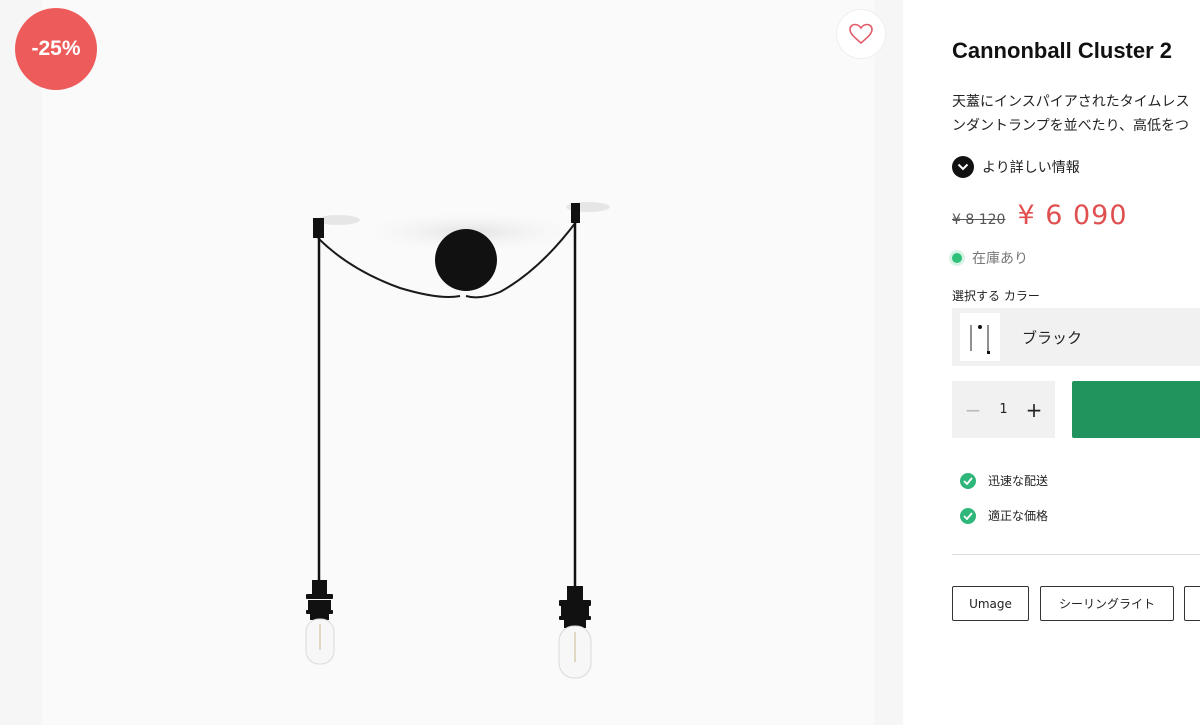 Image resolution: width=1200 pixels, height=725 pixels. I want to click on quantity-stepper: − 1 +, so click(1003, 409).